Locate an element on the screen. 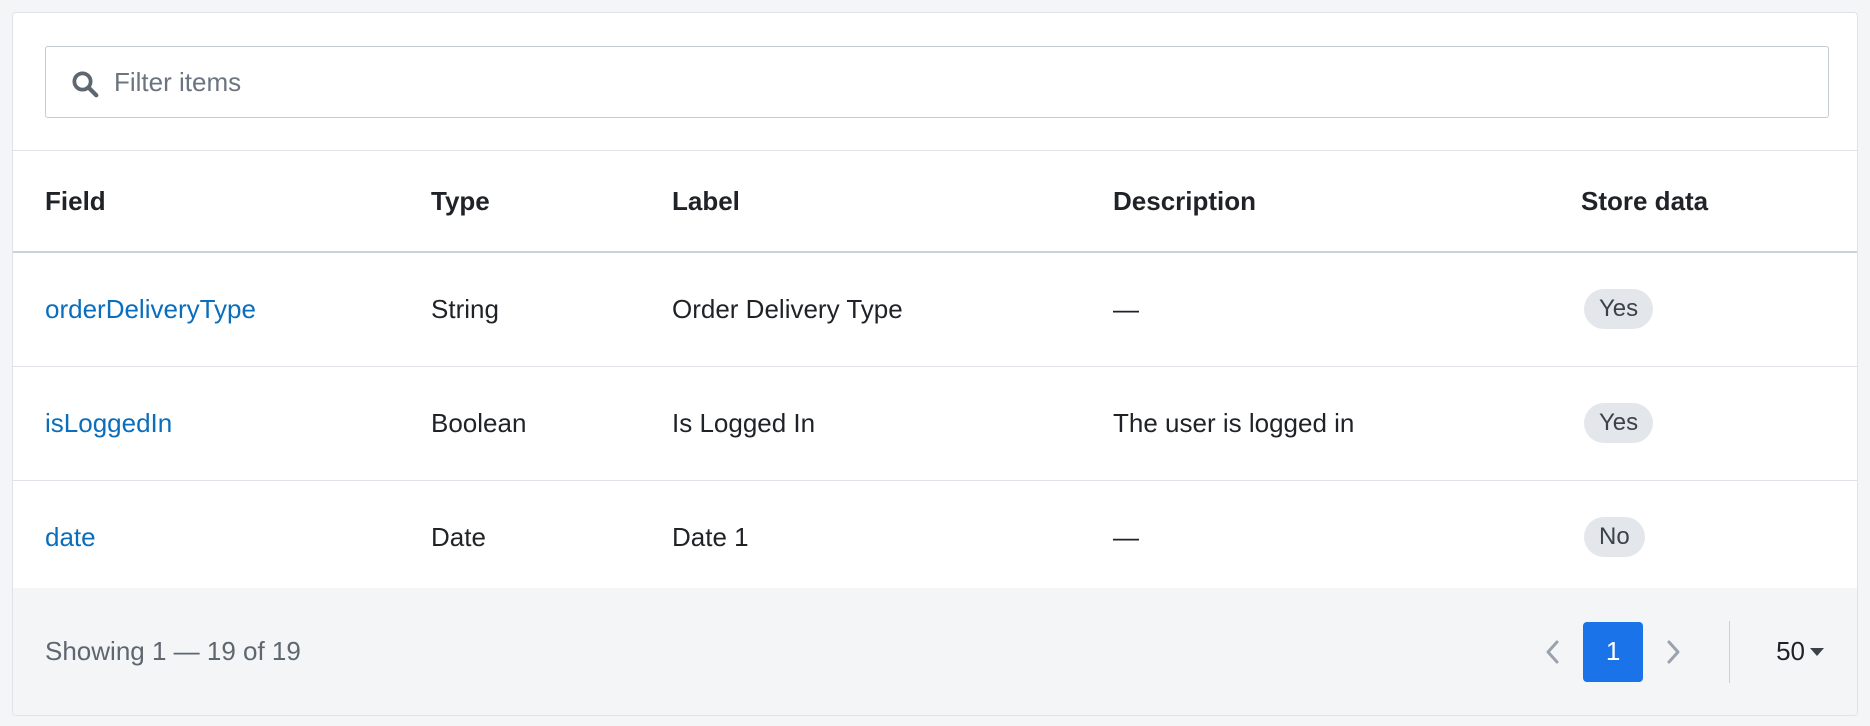 This screenshot has width=1870, height=726. prev-page-button is located at coordinates (1553, 652).